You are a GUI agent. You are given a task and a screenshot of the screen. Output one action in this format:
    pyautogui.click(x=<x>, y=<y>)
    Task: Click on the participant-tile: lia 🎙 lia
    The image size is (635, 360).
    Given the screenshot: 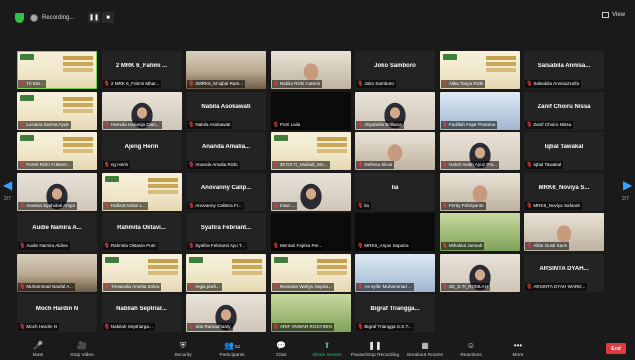 What is the action you would take?
    pyautogui.click(x=395, y=191)
    